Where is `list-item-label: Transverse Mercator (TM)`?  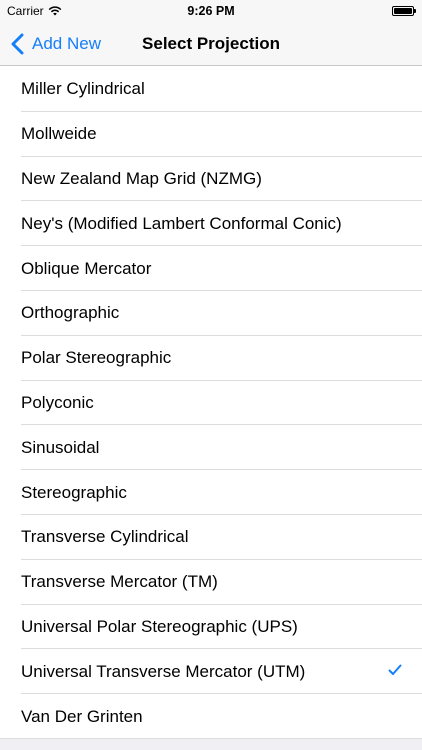 list-item-label: Transverse Mercator (TM) is located at coordinates (119, 582).